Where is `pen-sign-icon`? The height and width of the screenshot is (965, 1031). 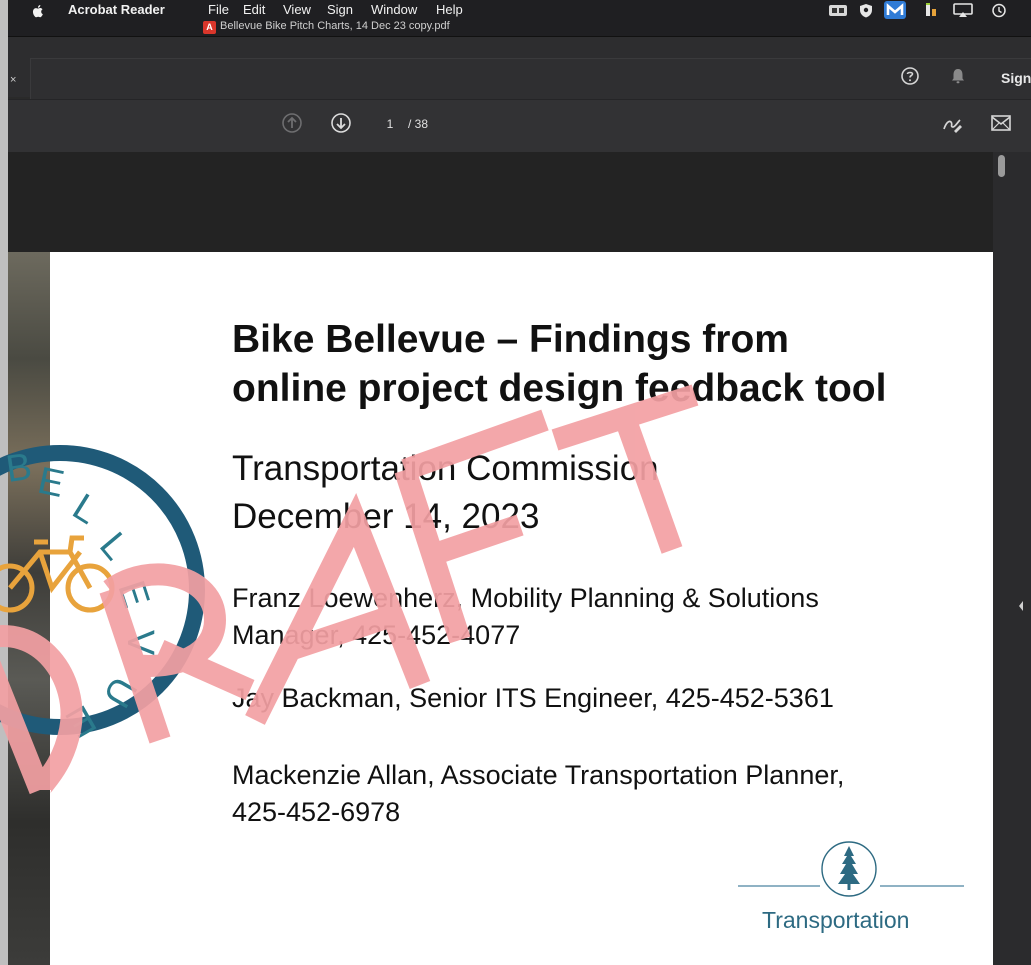 pen-sign-icon is located at coordinates (952, 123).